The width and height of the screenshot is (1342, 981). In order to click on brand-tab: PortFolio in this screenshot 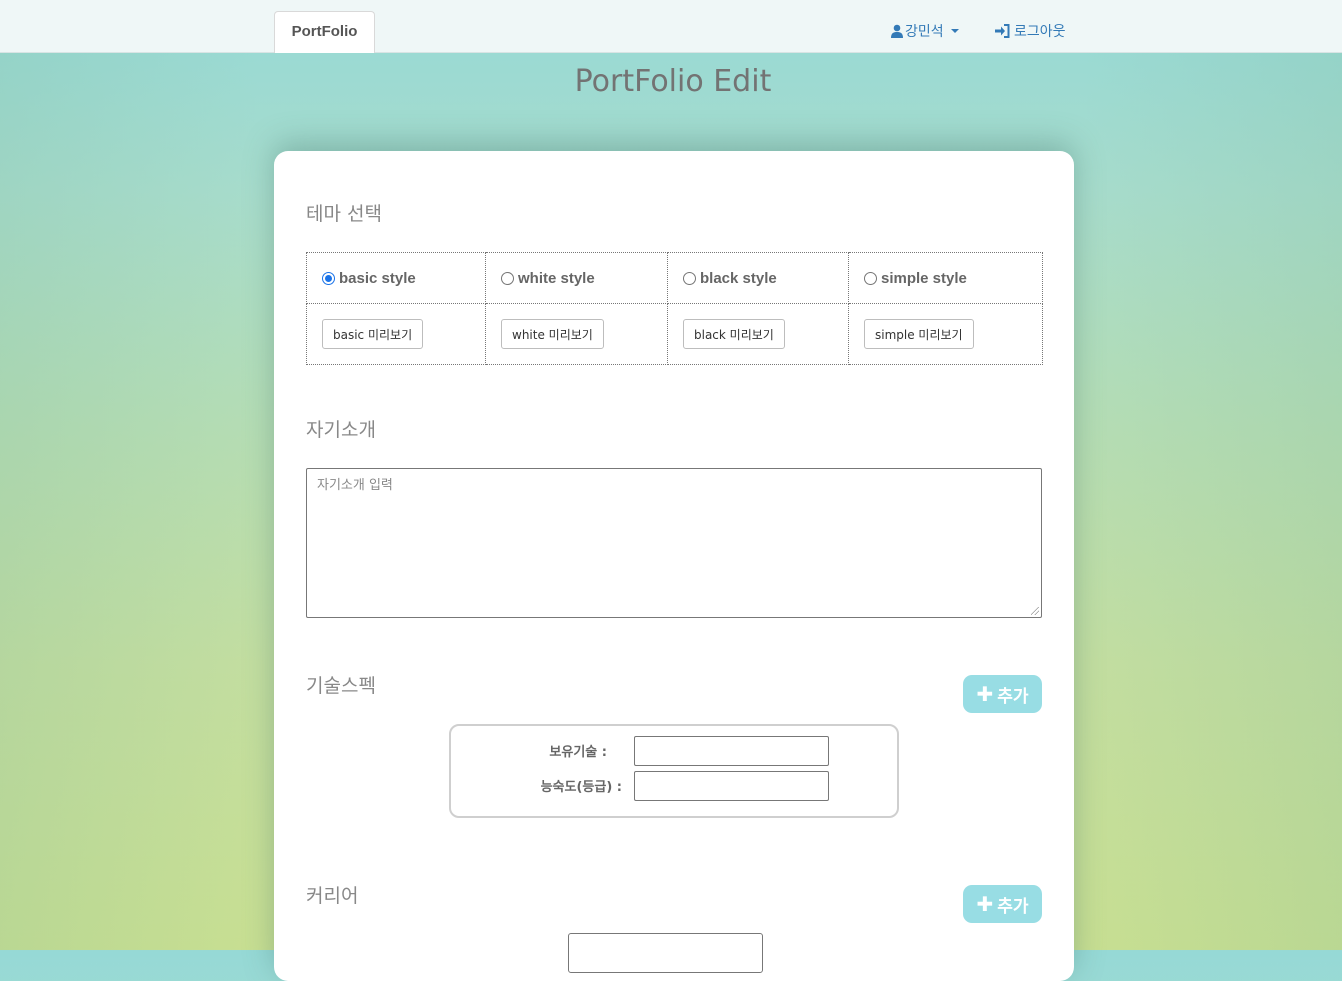, I will do `click(324, 32)`.